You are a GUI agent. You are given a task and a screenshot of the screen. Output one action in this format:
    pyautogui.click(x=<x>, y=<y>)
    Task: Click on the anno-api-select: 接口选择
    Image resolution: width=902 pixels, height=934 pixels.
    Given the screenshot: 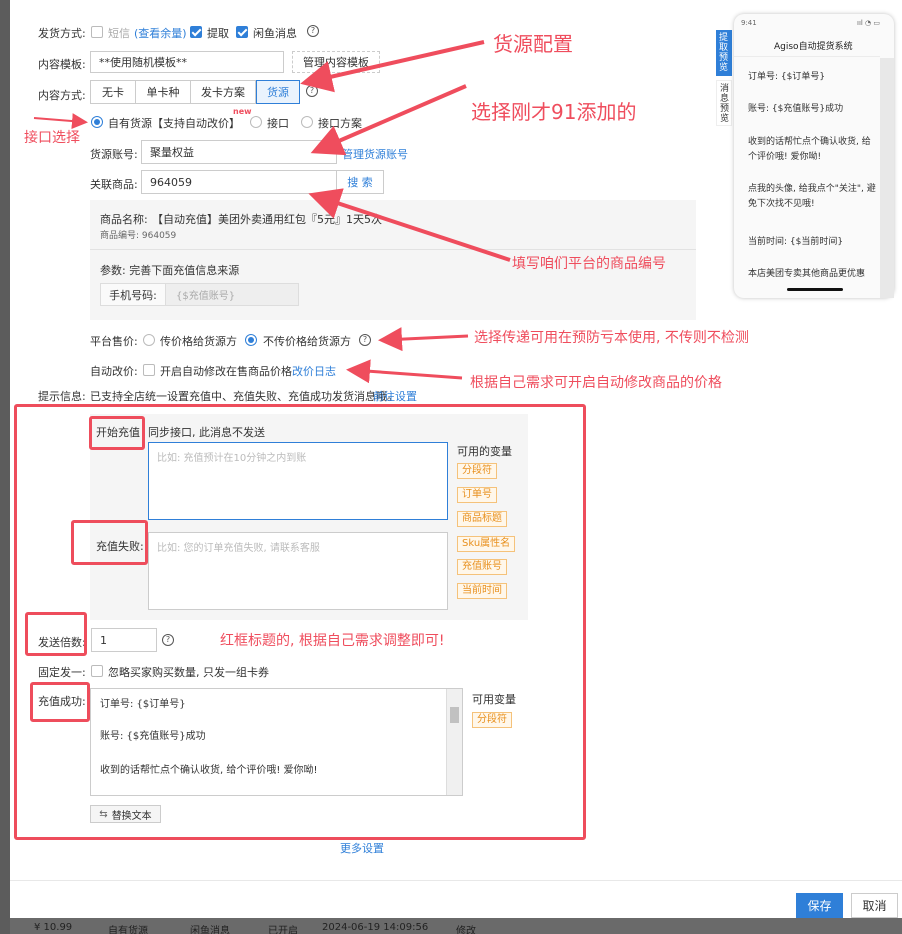 What is the action you would take?
    pyautogui.click(x=52, y=138)
    